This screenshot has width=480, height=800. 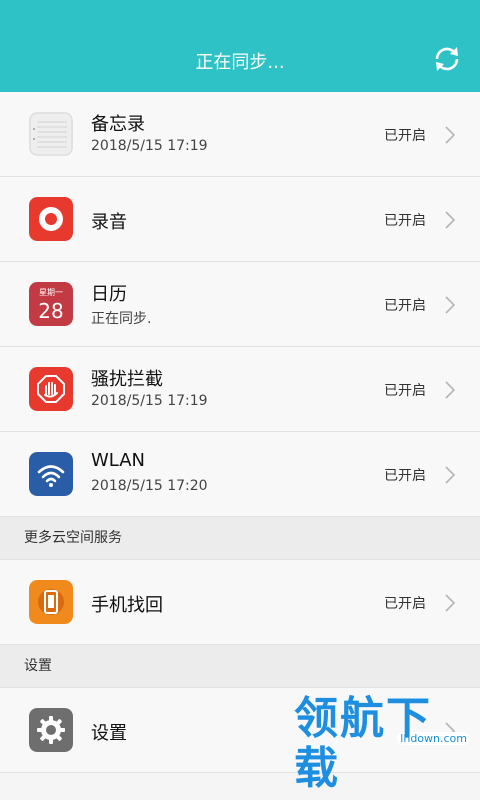 I want to click on gear-icon, so click(x=51, y=730).